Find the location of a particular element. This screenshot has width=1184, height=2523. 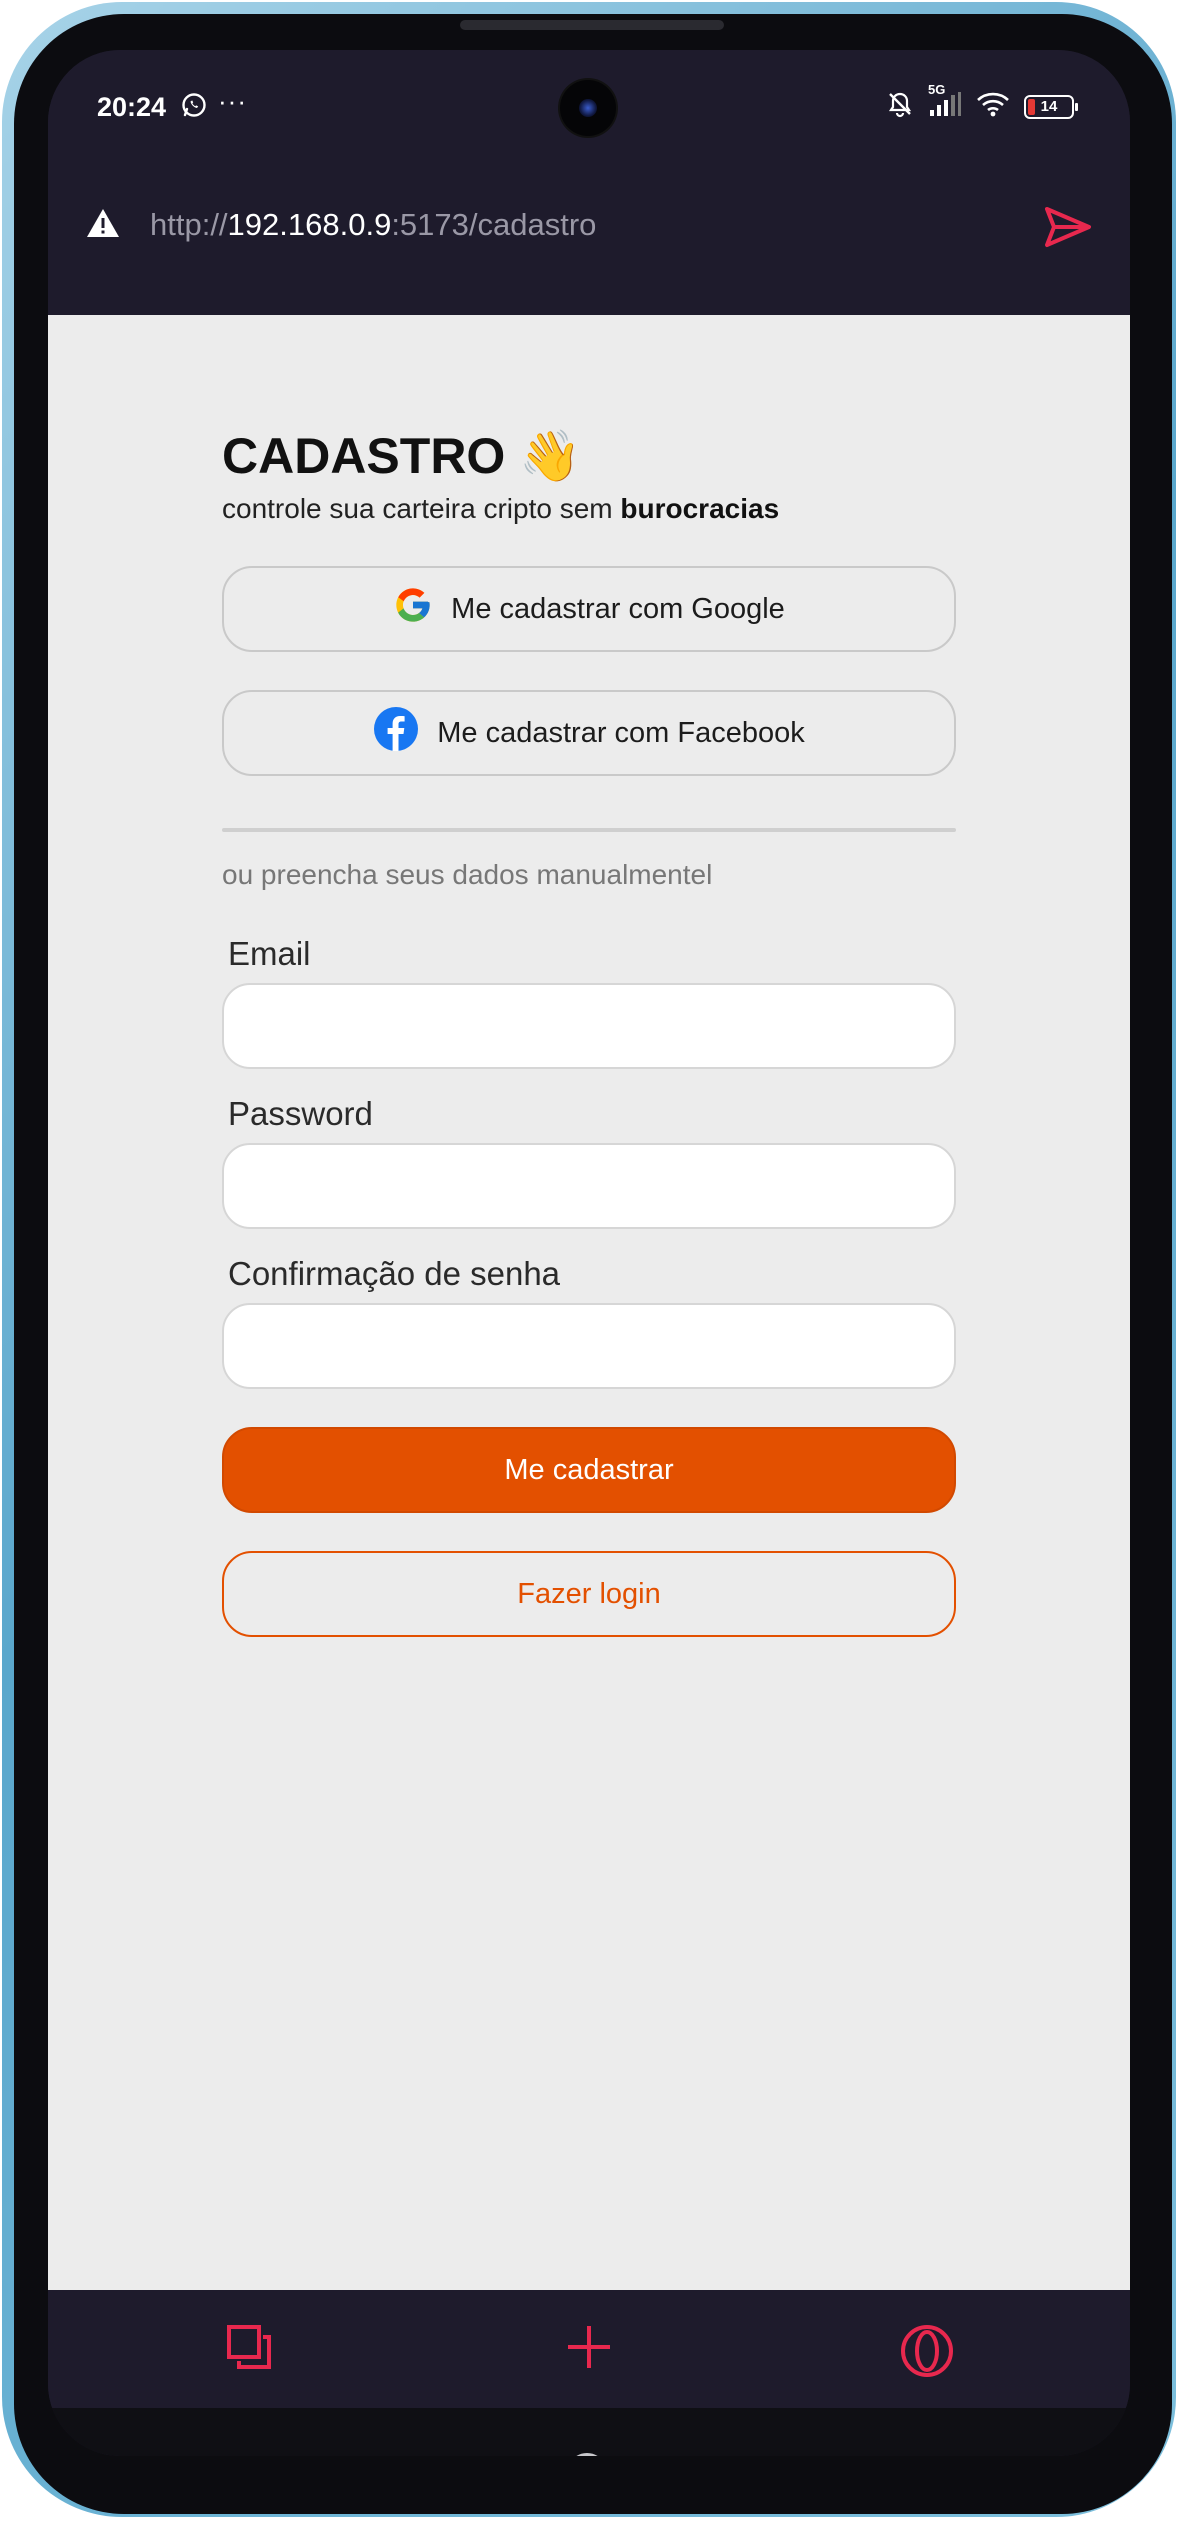

subtitle-text: controle sua carteira cripto sem is located at coordinates (421, 508).